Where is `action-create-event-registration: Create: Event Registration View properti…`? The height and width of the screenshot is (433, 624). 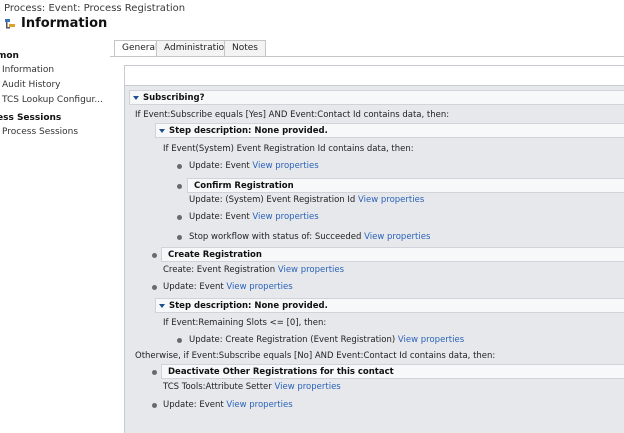 action-create-event-registration: Create: Event Registration View properti… is located at coordinates (253, 270).